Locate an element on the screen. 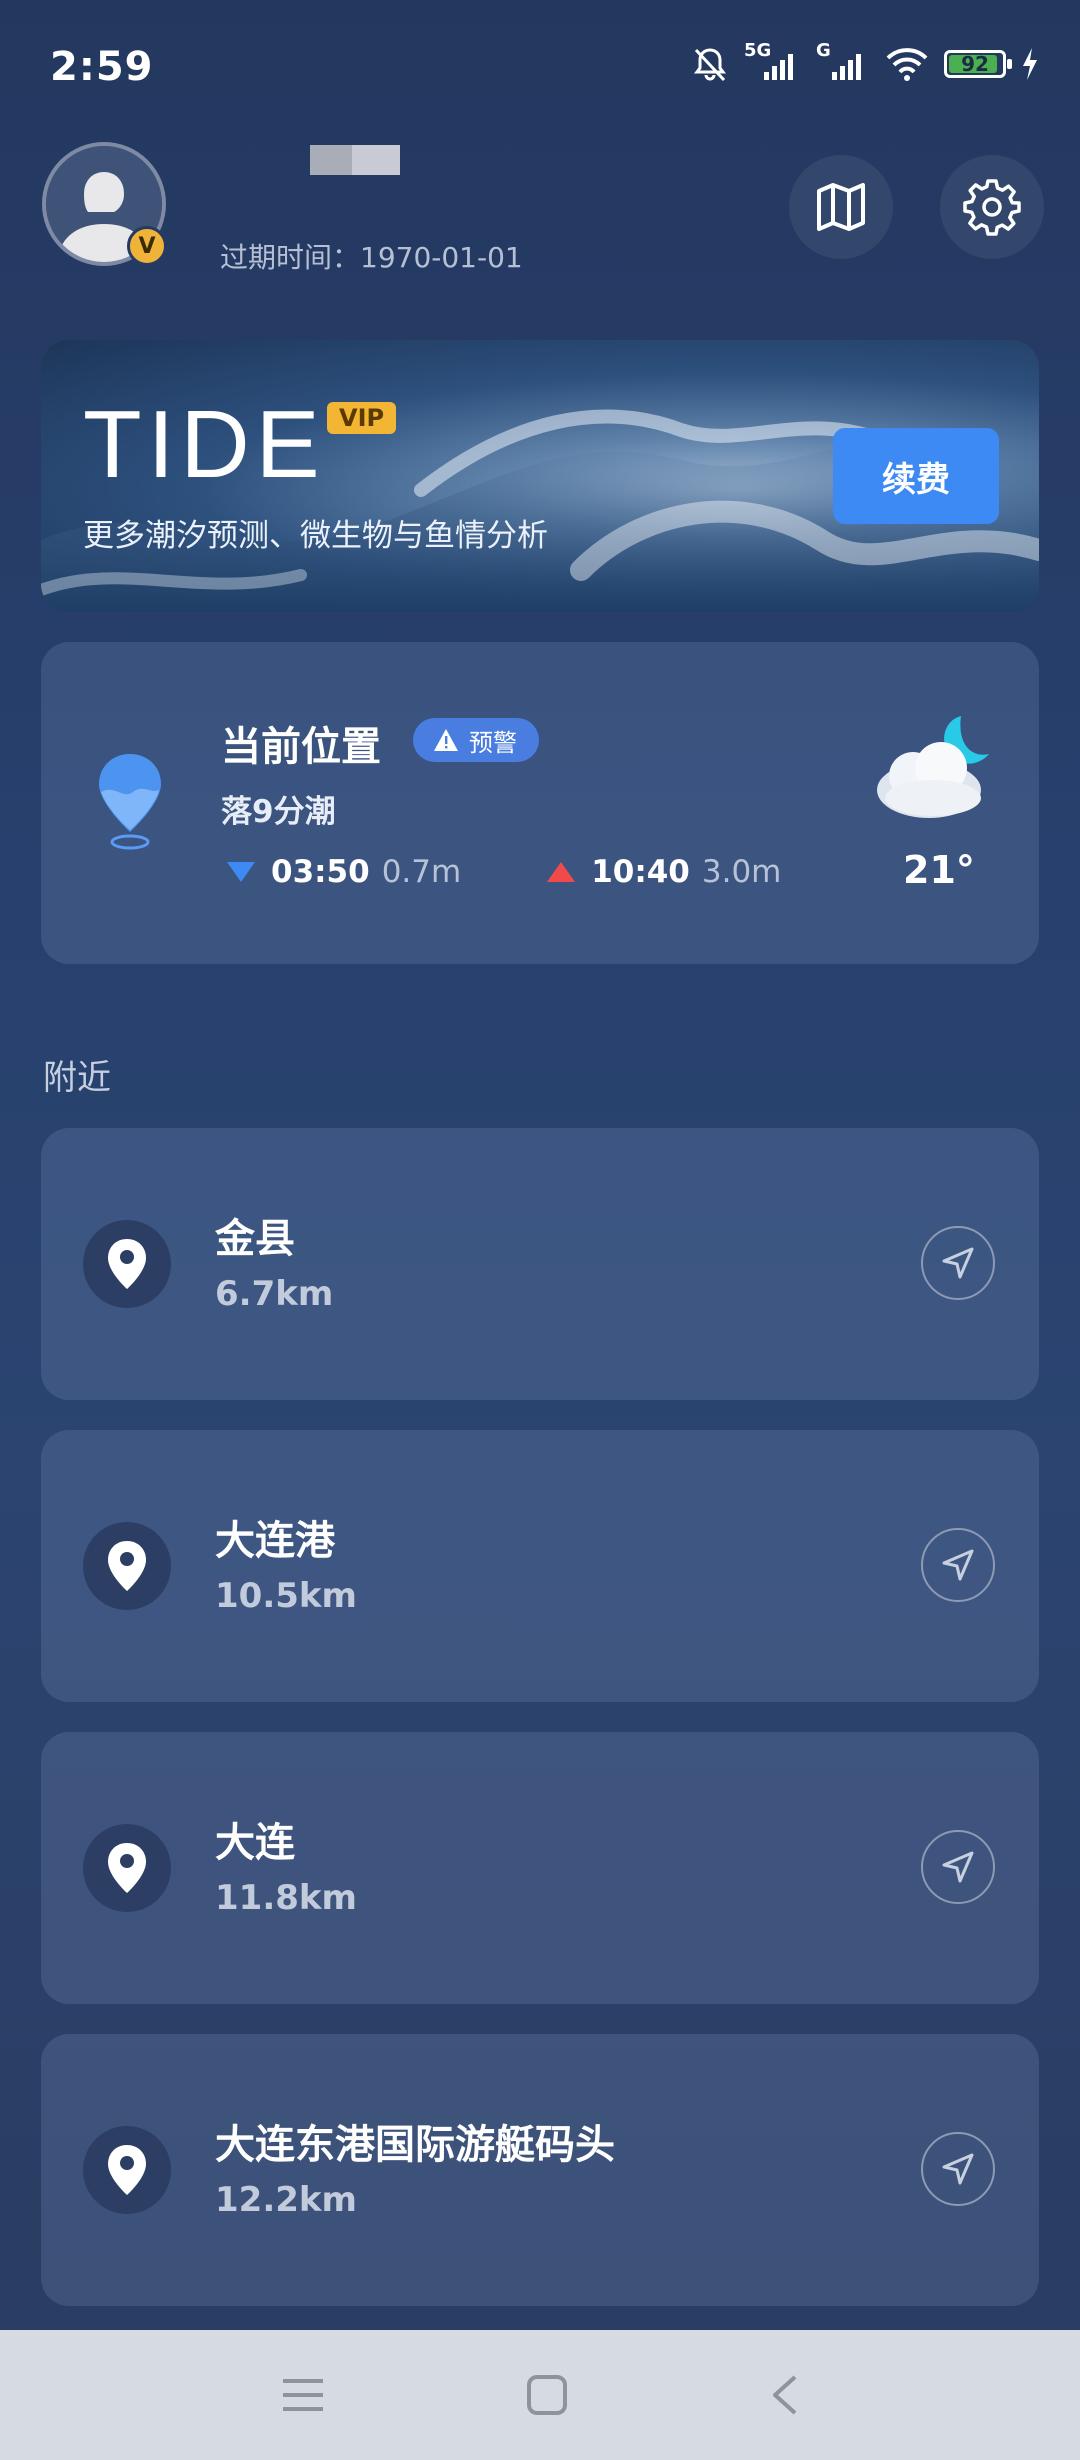 This screenshot has height=2460, width=1080. mute-bell-icon is located at coordinates (710, 65).